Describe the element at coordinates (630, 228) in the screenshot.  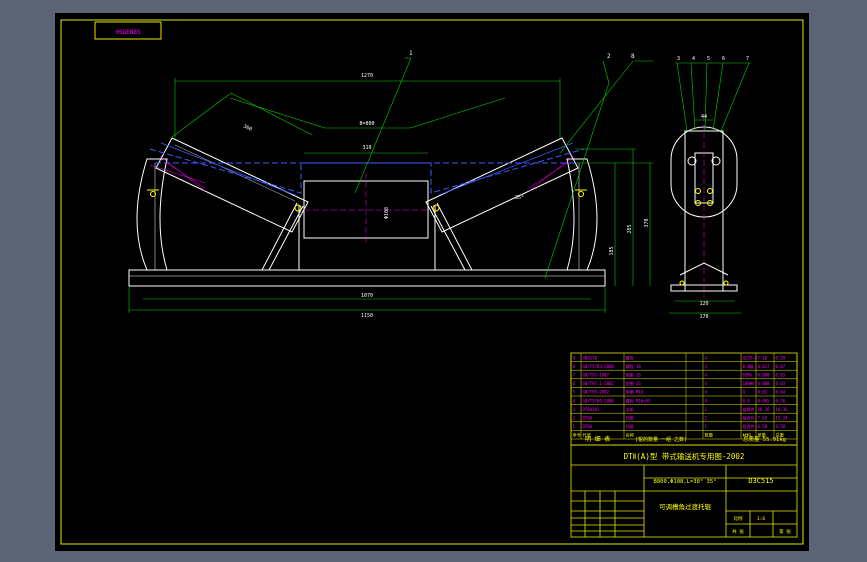
I see `dim-height-b: 285` at that location.